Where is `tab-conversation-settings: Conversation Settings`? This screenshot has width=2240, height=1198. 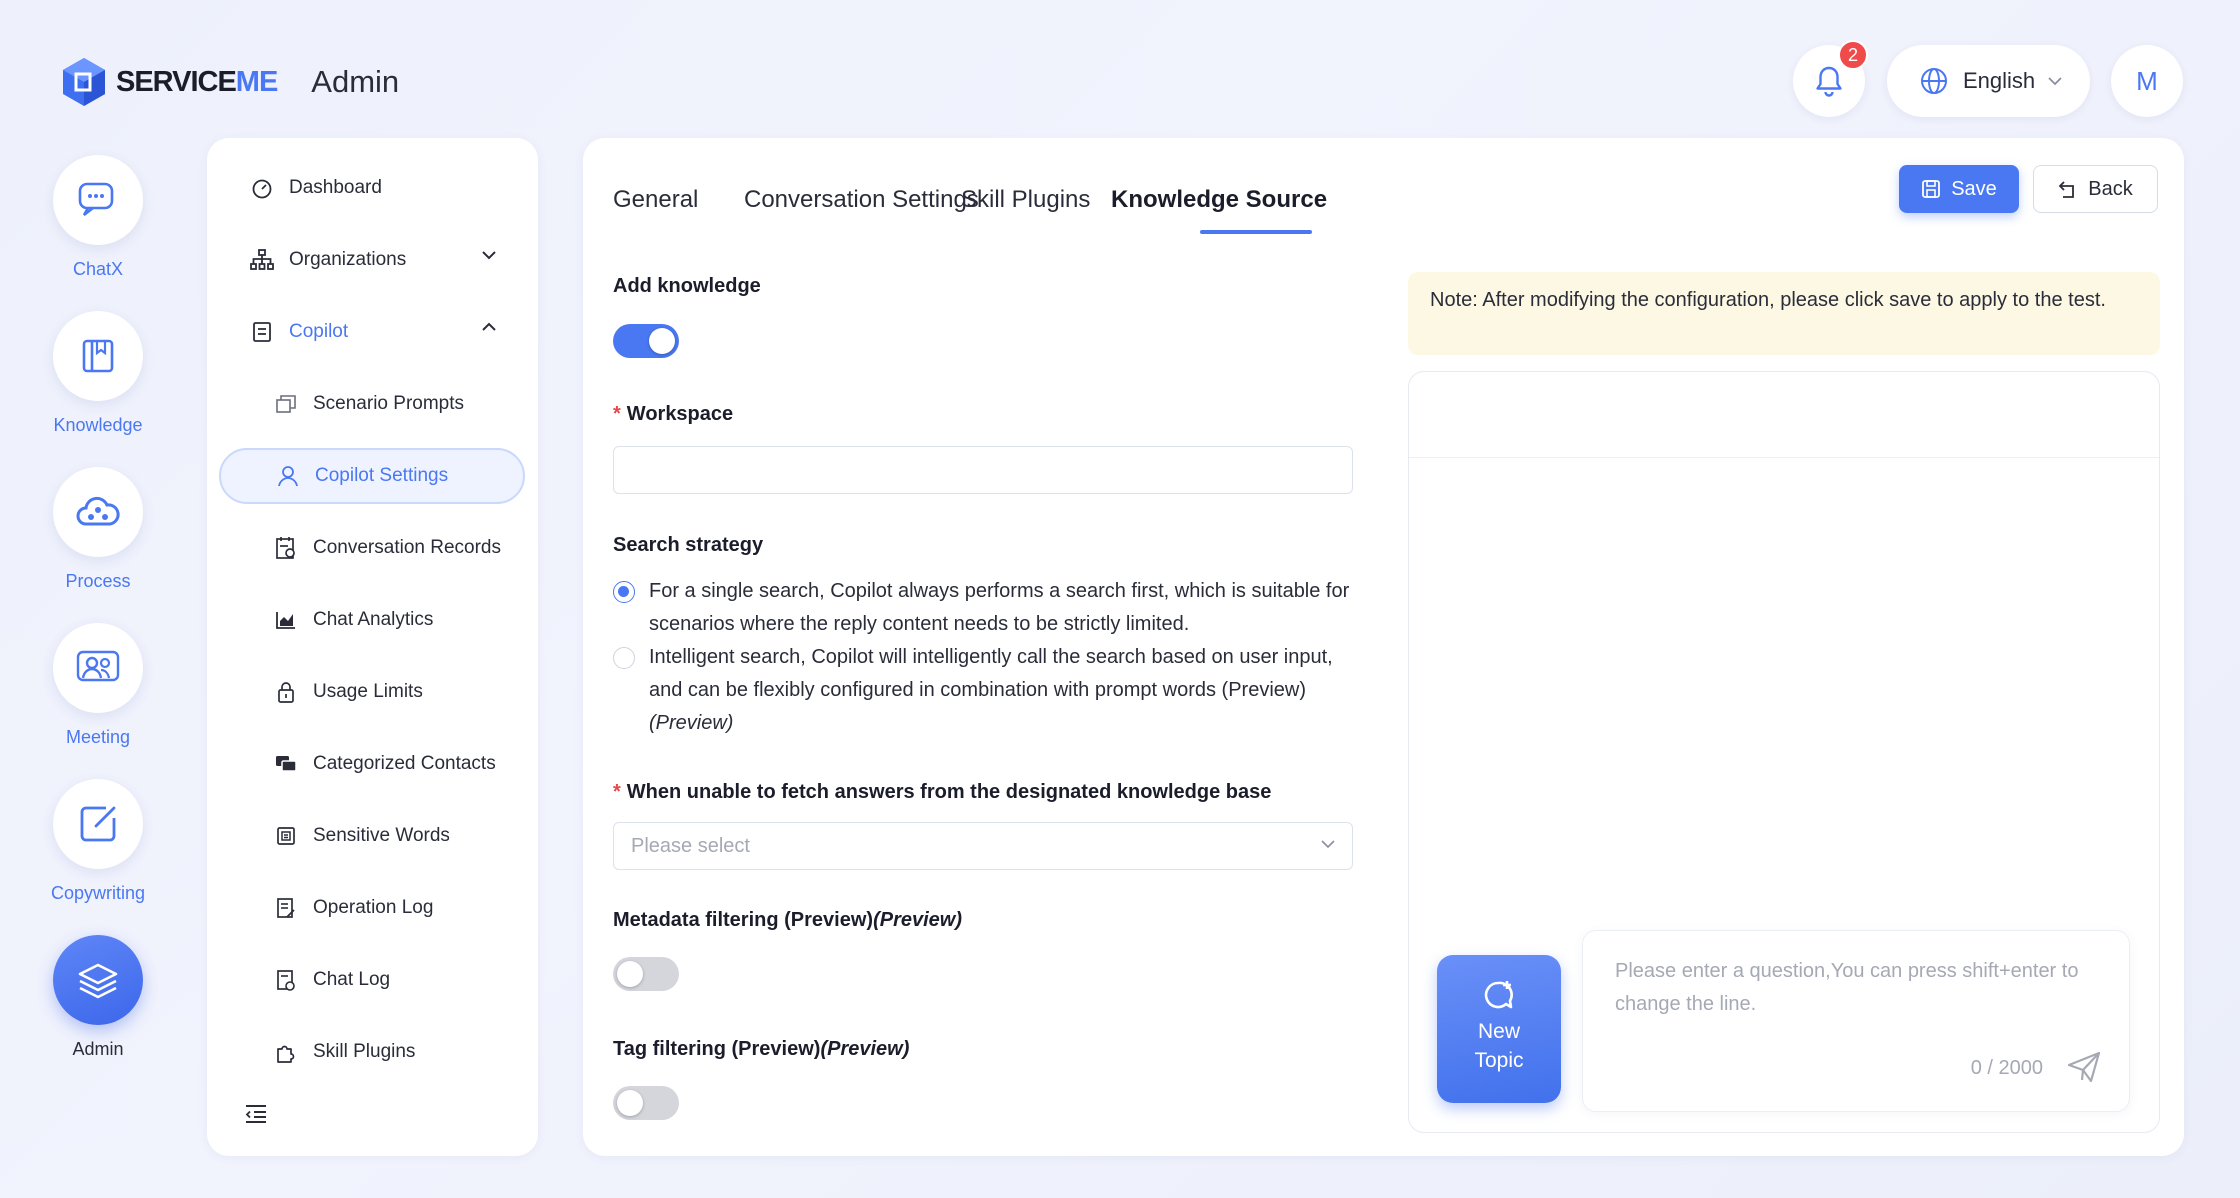 tab-conversation-settings: Conversation Settings is located at coordinates (861, 200).